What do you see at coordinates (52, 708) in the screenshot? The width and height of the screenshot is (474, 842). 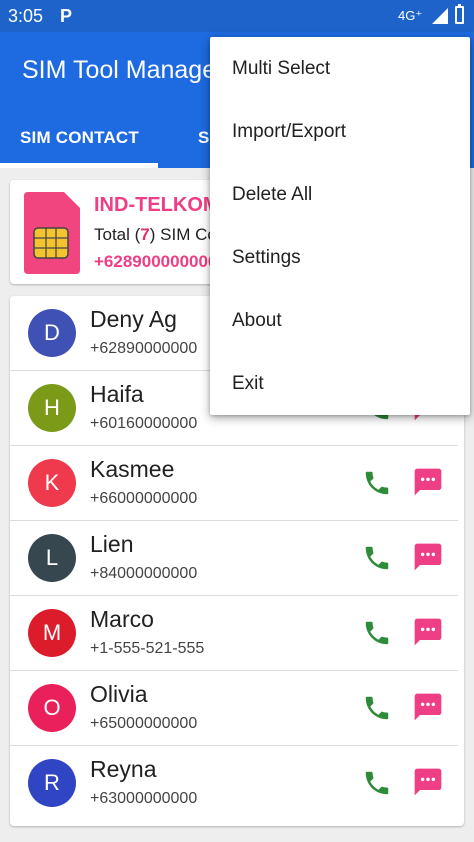 I see `avatar: O` at bounding box center [52, 708].